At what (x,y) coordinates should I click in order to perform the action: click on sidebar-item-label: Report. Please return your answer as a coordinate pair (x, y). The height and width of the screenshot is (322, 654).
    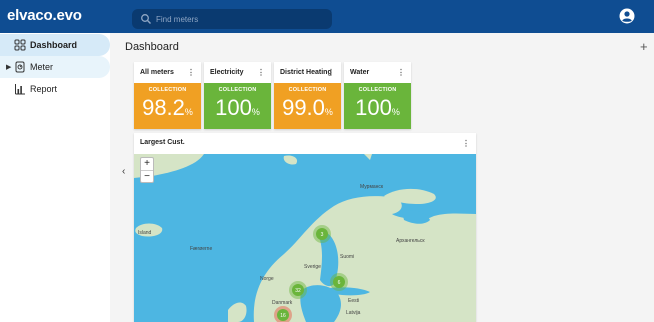
    Looking at the image, I should click on (44, 89).